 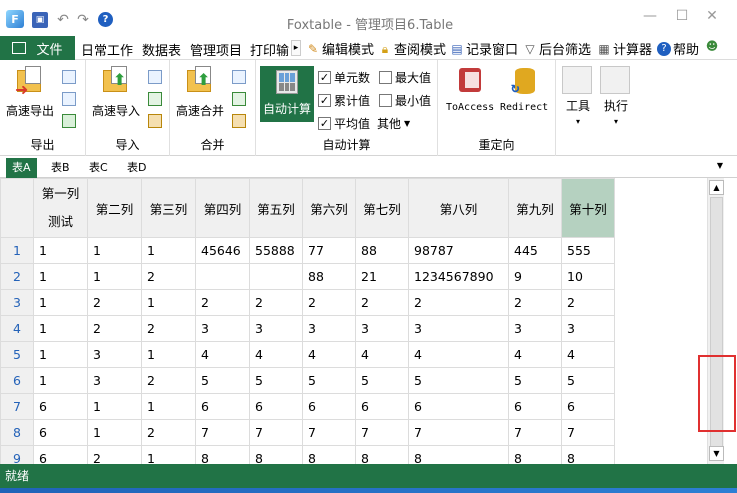 What do you see at coordinates (578, 108) in the screenshot?
I see `tools-button: 工具 ▾` at bounding box center [578, 108].